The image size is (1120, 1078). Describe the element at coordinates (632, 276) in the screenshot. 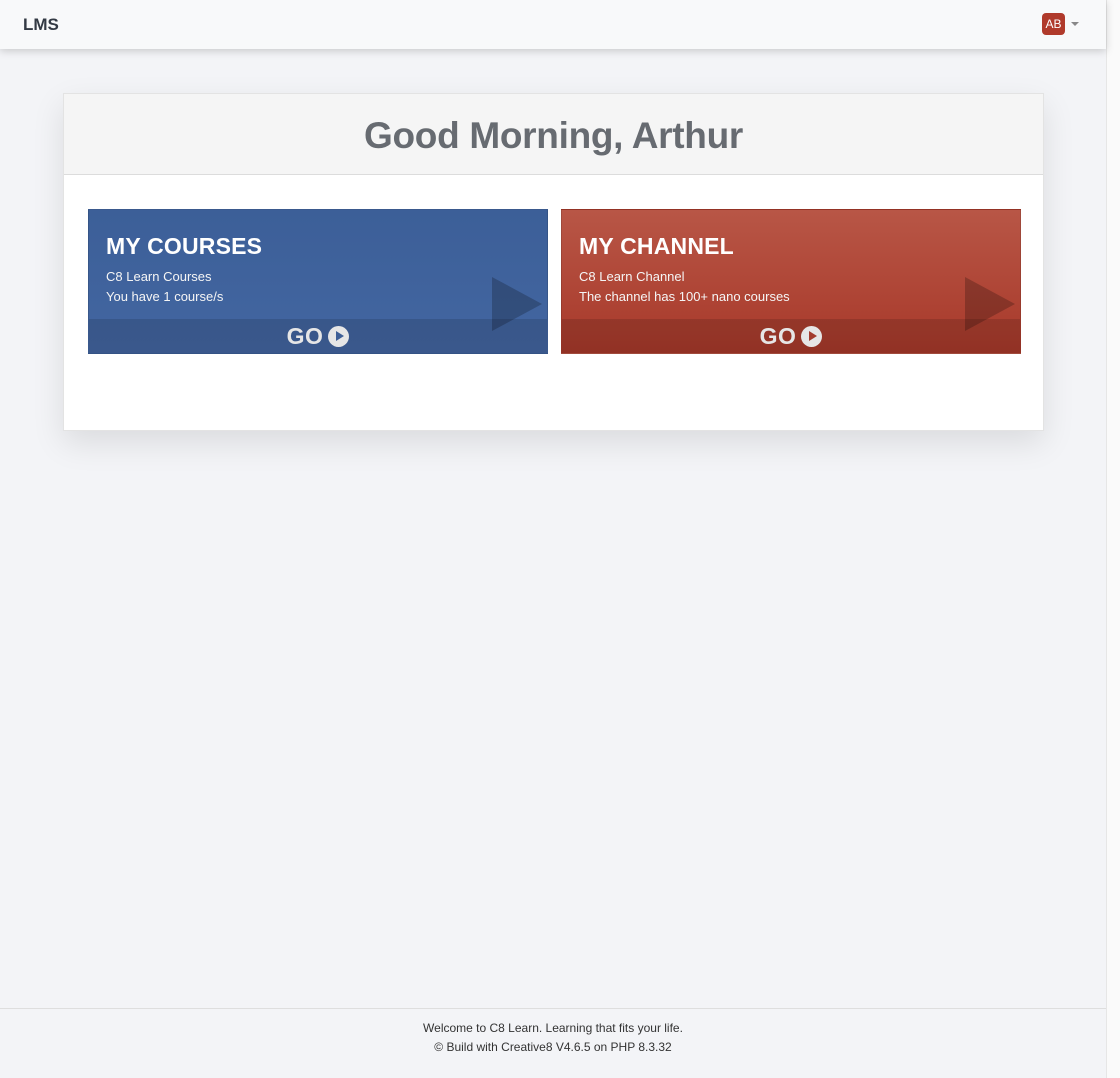

I see `tile-subtitle: C8 Learn Channel` at that location.